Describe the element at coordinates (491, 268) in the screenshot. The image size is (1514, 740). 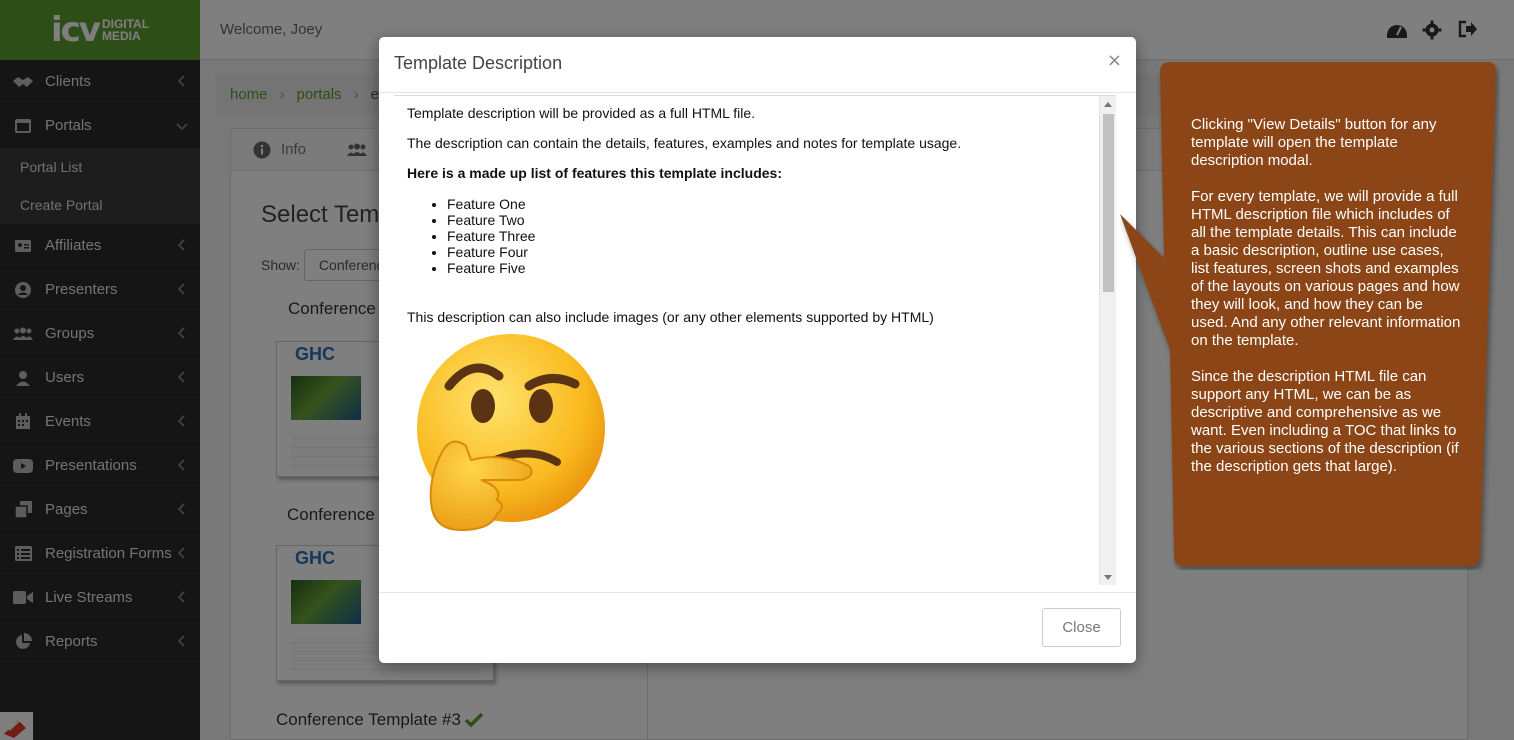
I see `list-item: Feature Five` at that location.